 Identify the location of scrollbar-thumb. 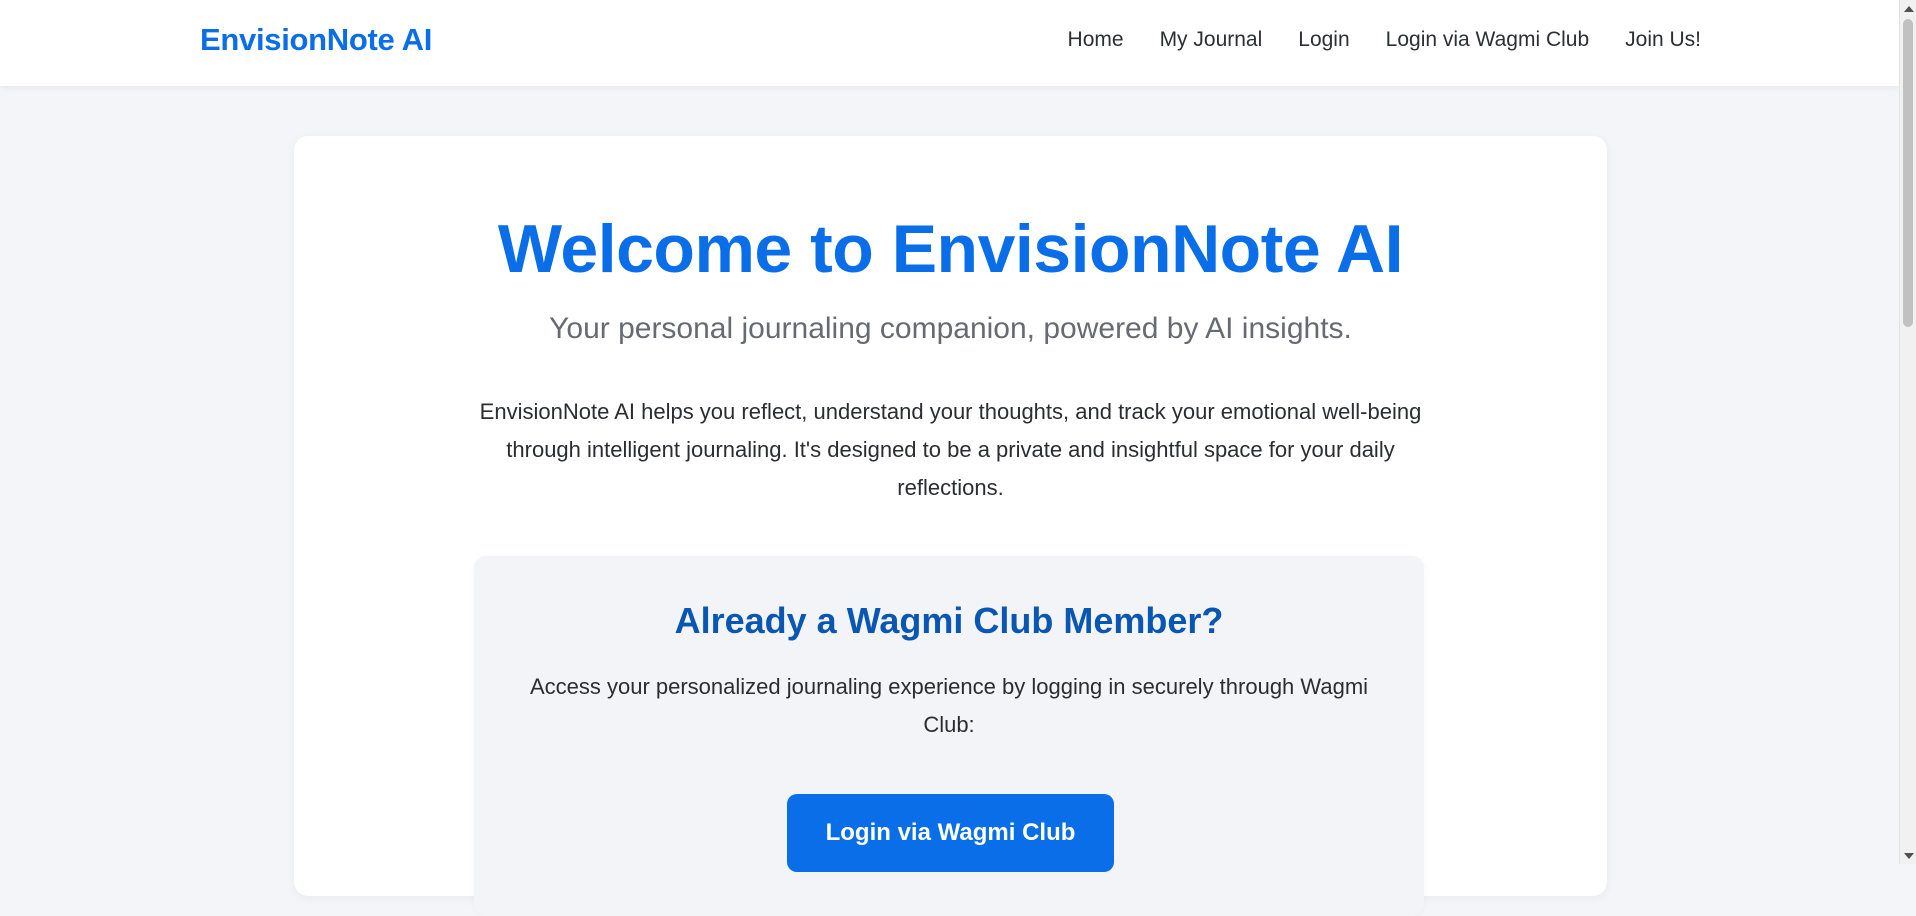
(1908, 173).